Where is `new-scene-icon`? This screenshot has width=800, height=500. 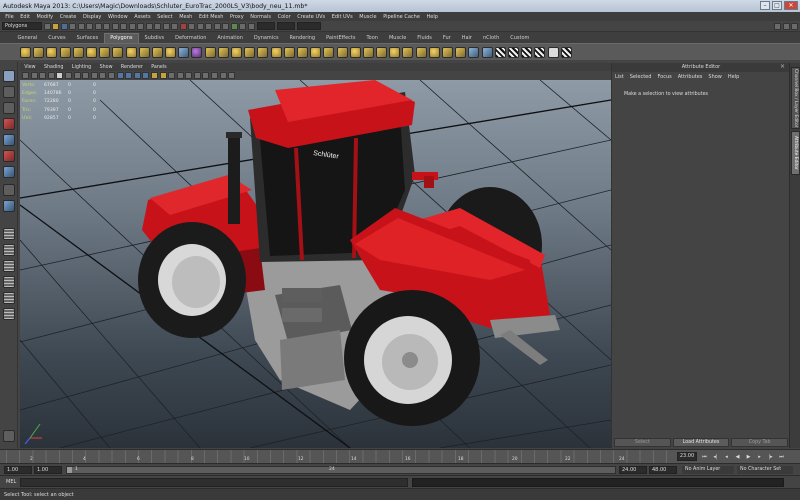 new-scene-icon is located at coordinates (47, 26).